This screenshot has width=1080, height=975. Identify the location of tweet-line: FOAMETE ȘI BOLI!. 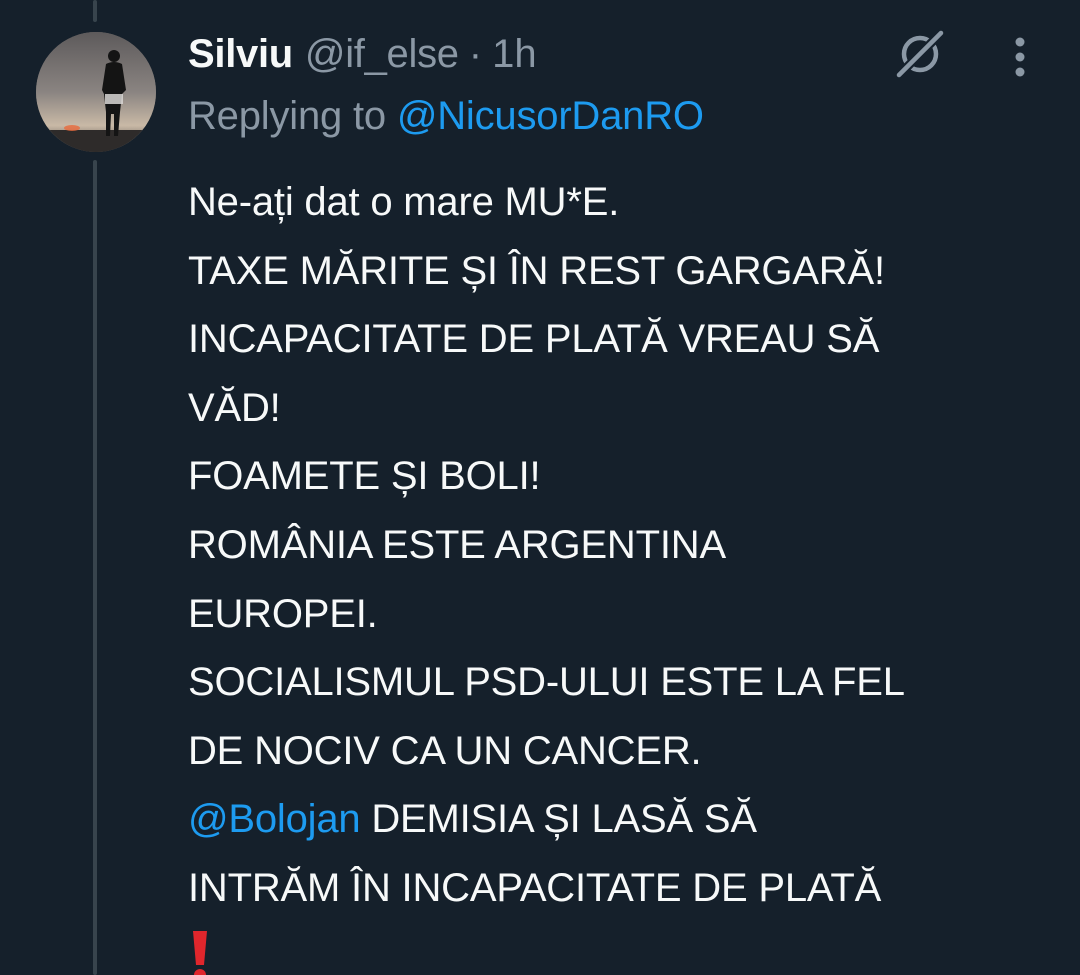
(364, 476).